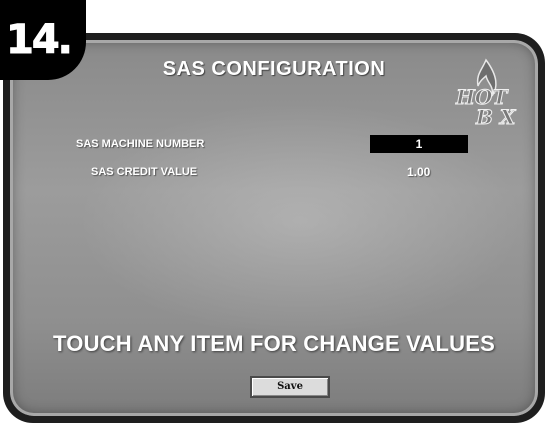 The image size is (548, 427). I want to click on step-number-badge: 14., so click(43, 40).